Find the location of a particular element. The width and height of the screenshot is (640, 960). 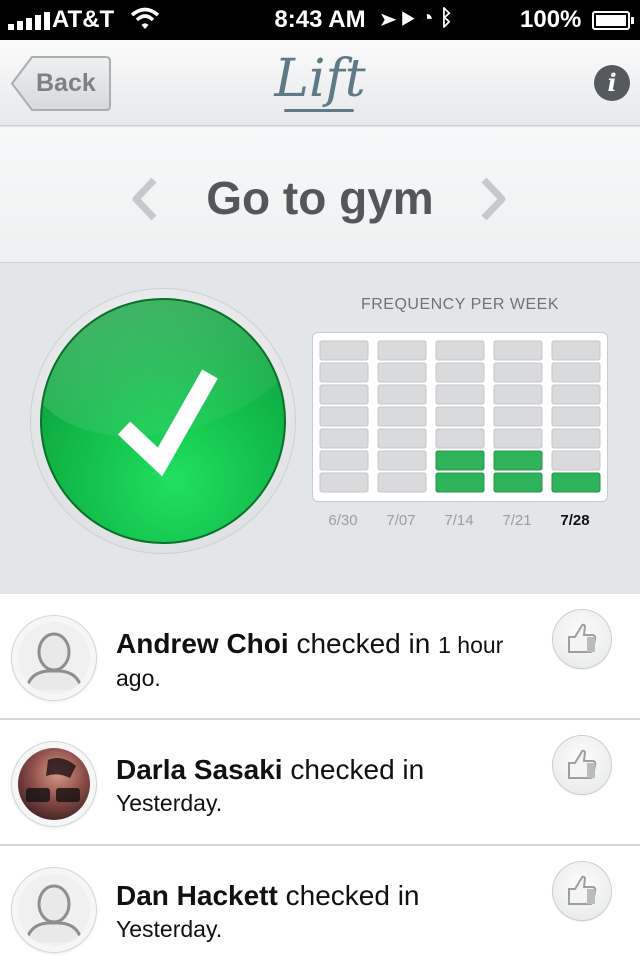

status-icons: ➤▶◔ᛒ is located at coordinates (420, 18).